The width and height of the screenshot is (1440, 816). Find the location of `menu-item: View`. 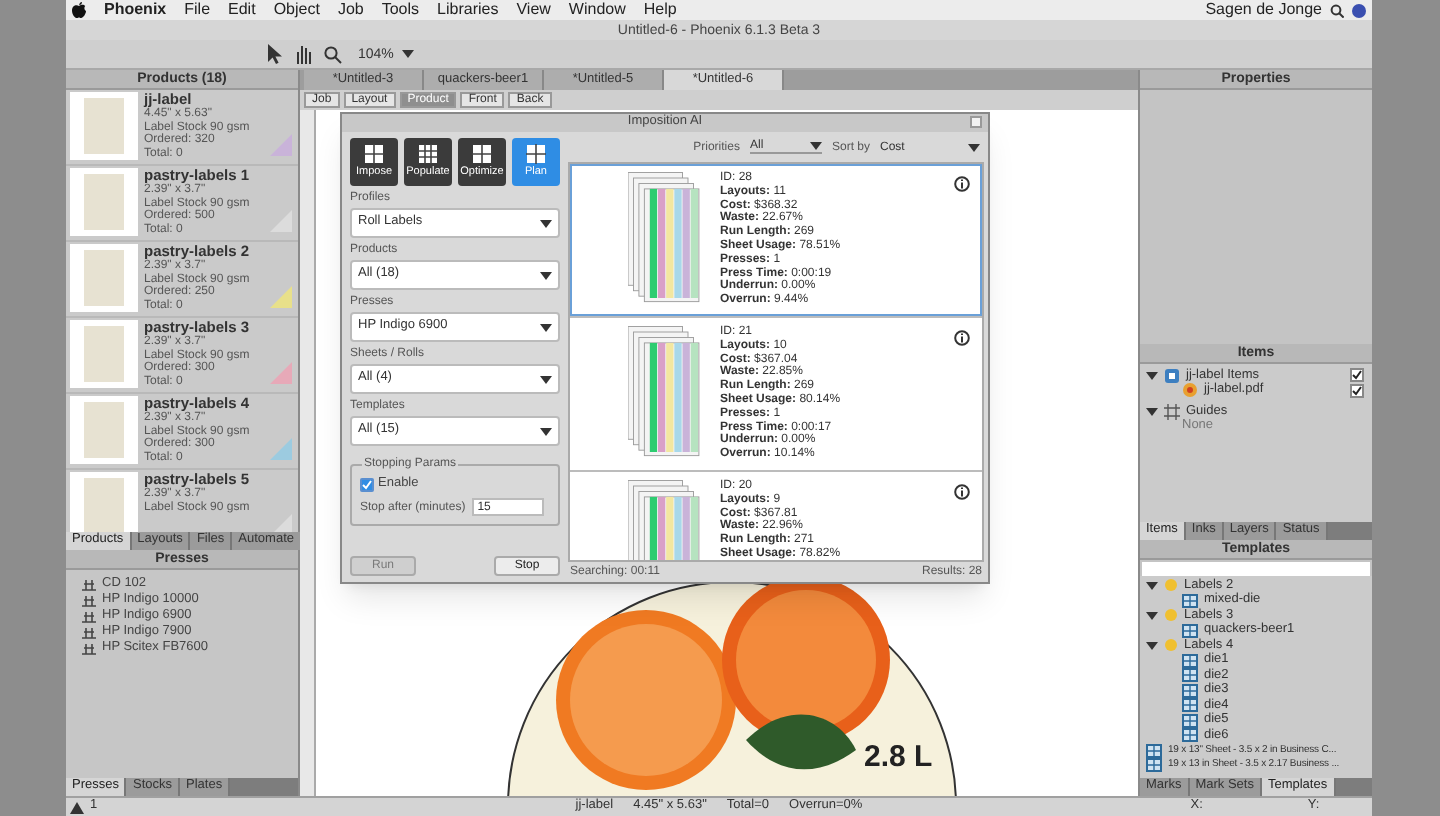

menu-item: View is located at coordinates (533, 10).